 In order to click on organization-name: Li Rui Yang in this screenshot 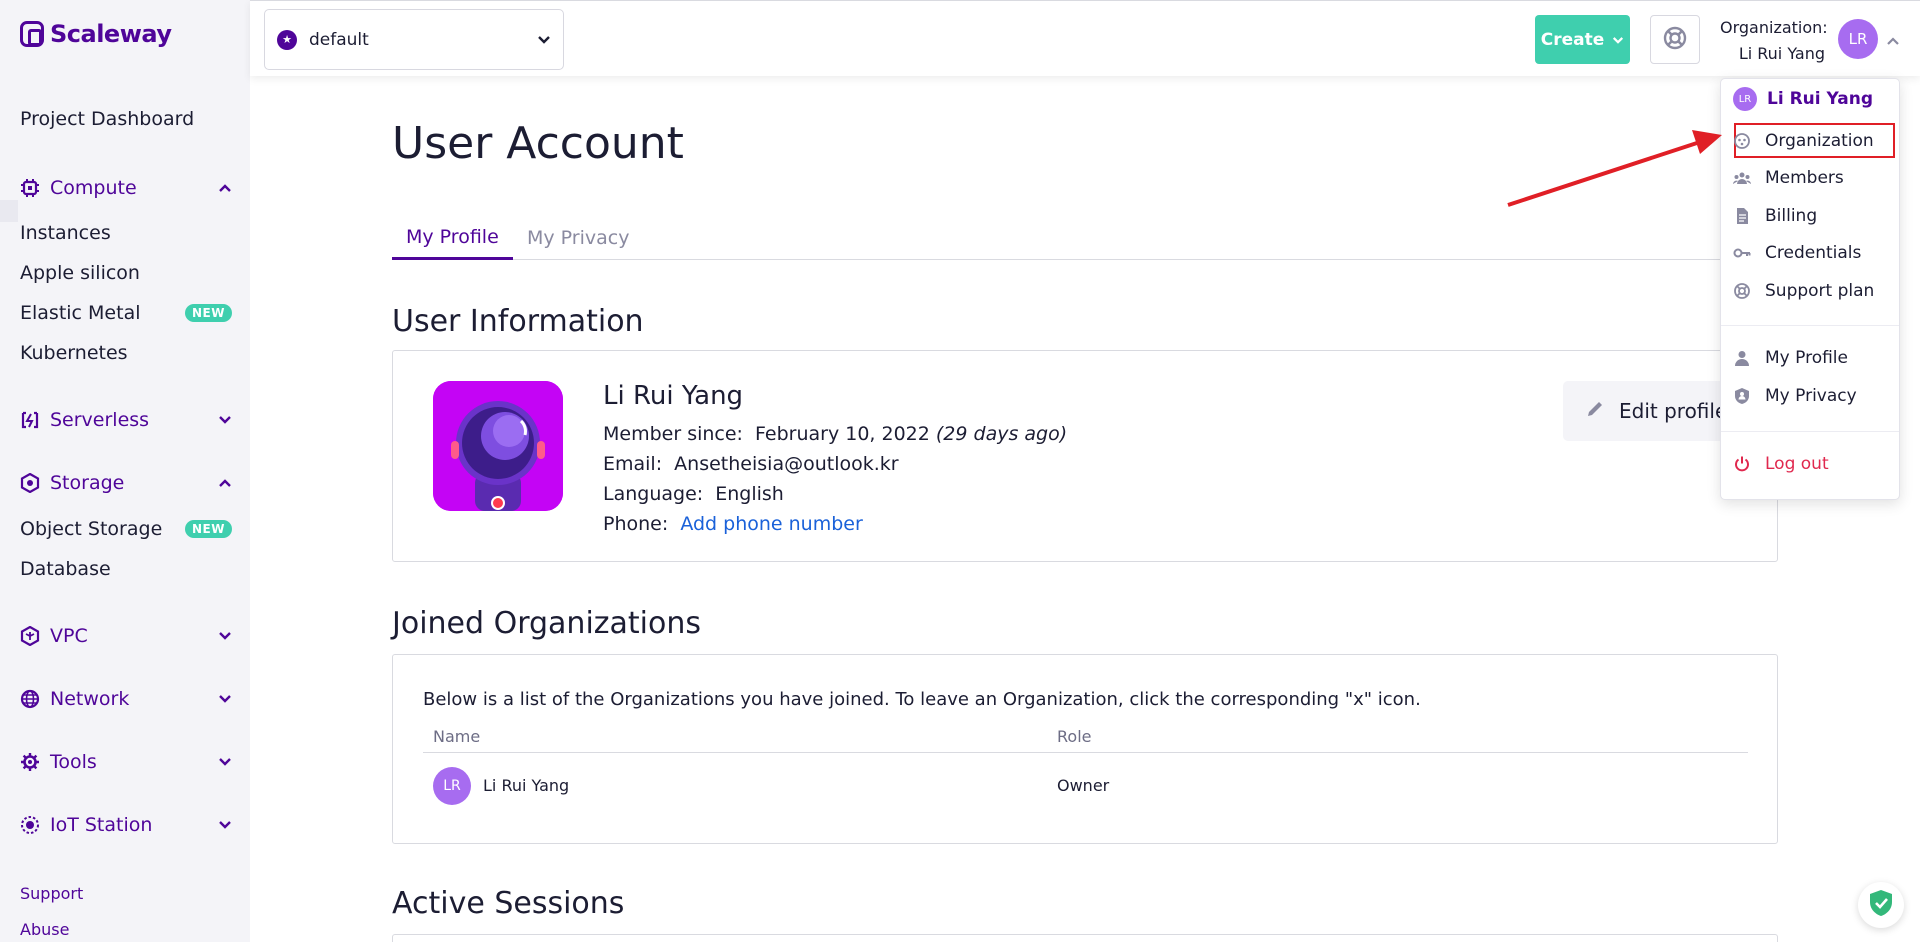, I will do `click(1781, 53)`.